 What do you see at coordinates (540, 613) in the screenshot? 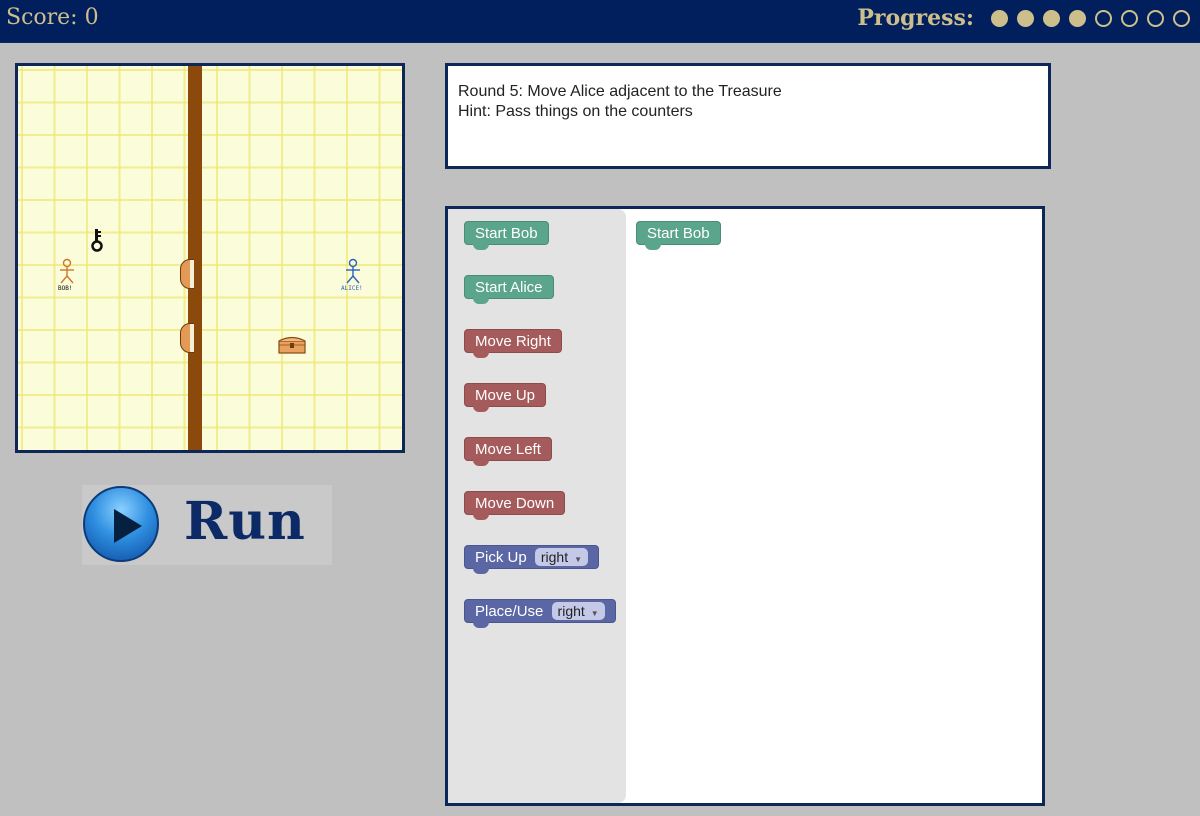
I see `toolbox-block-place-use: Place/Use right ▼` at bounding box center [540, 613].